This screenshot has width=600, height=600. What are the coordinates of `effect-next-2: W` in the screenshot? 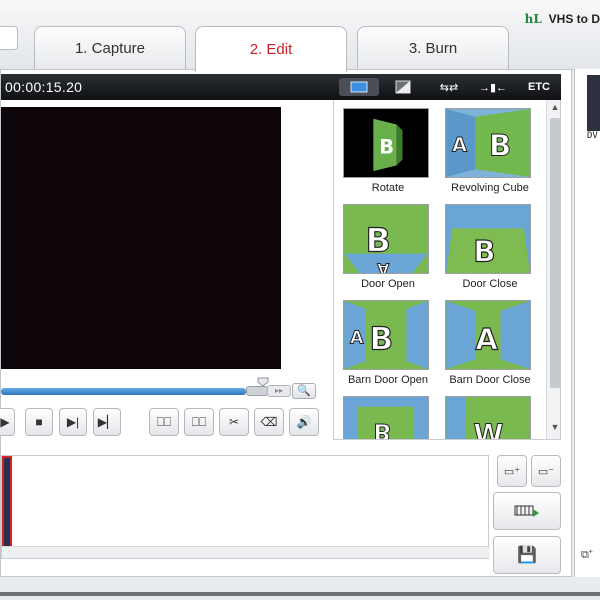 It's located at (490, 417).